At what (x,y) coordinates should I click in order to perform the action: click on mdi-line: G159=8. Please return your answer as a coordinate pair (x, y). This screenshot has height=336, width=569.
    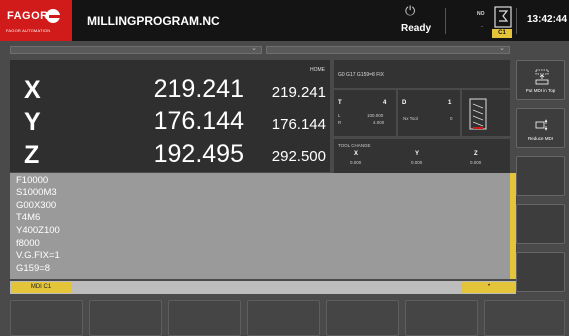
    Looking at the image, I should click on (33, 268).